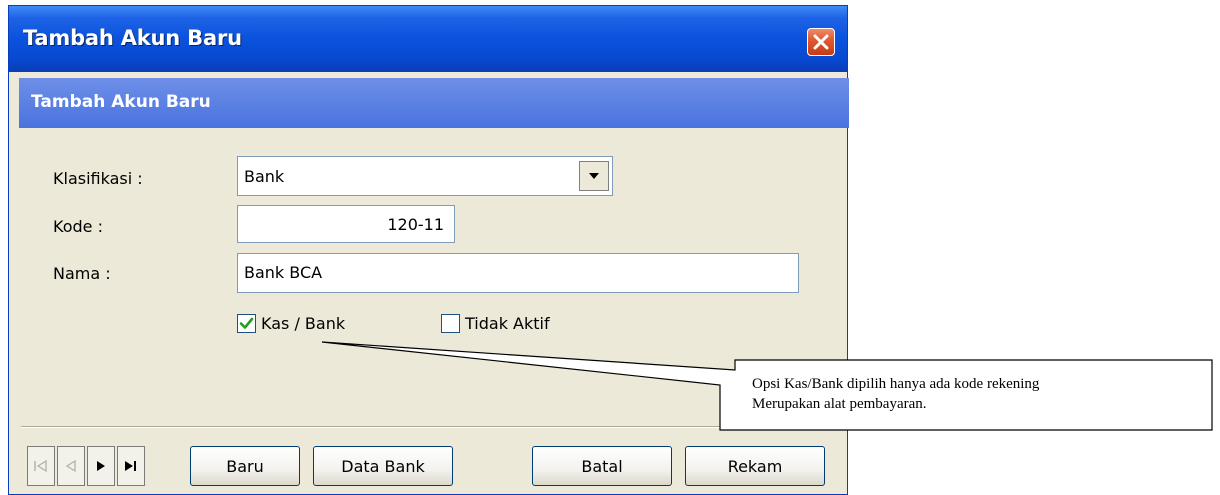 The image size is (1220, 495). I want to click on checkmark-icon, so click(246, 323).